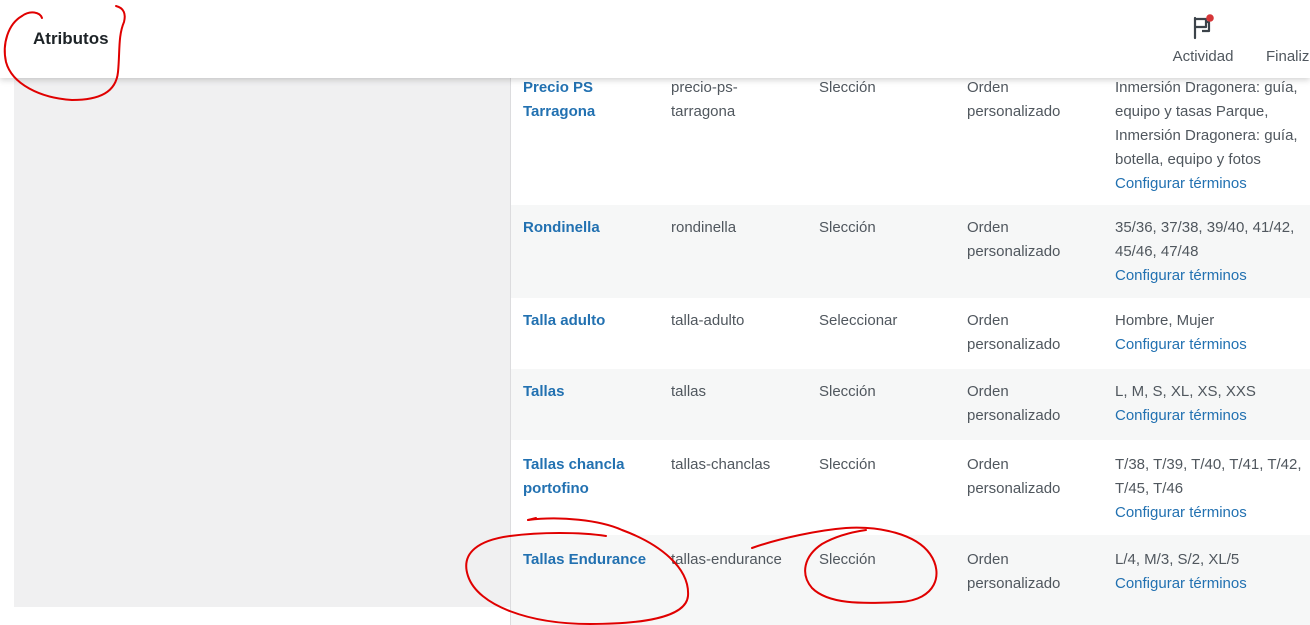  Describe the element at coordinates (726, 559) in the screenshot. I see `attribute-slug: tallas-endurance` at that location.